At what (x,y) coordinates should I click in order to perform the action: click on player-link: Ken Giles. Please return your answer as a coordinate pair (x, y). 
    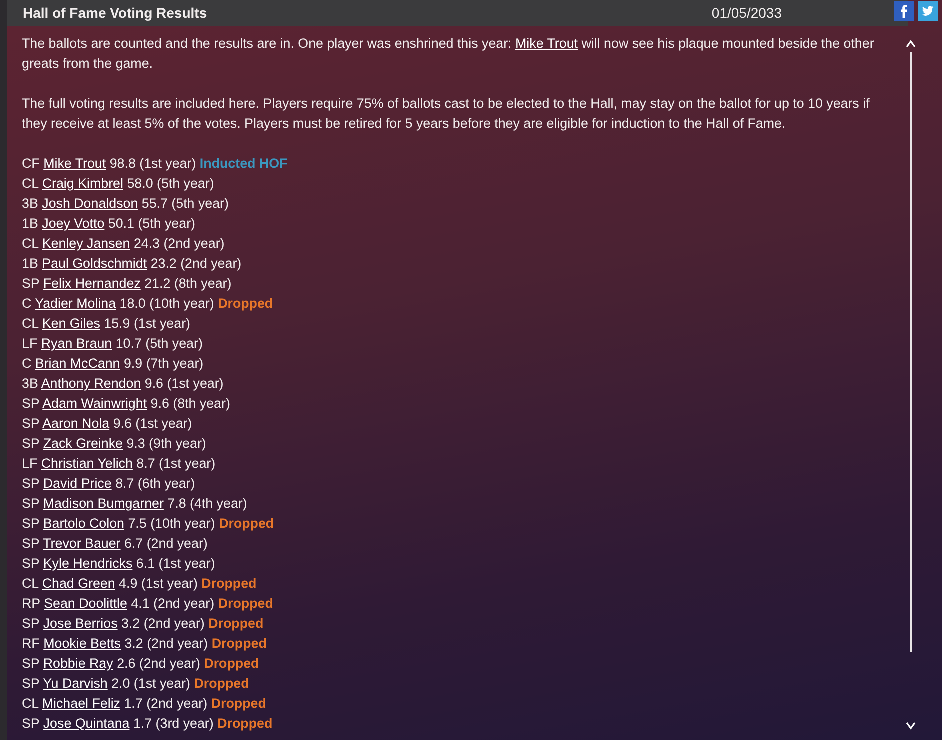
    Looking at the image, I should click on (71, 323).